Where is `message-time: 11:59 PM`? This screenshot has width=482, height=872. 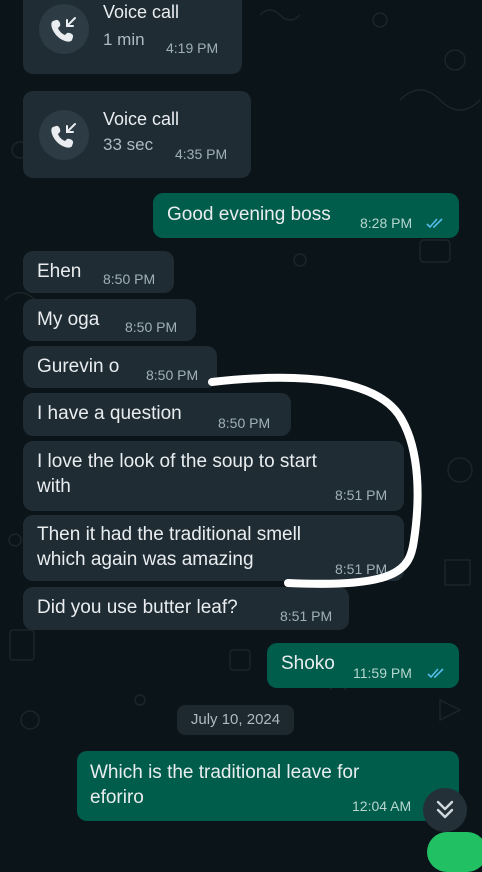
message-time: 11:59 PM is located at coordinates (382, 673).